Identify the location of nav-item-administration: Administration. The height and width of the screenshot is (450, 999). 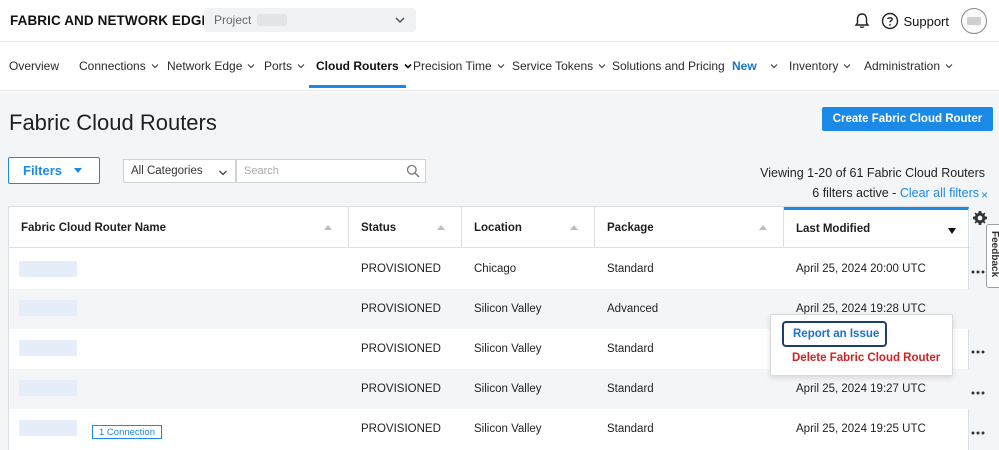
(908, 66).